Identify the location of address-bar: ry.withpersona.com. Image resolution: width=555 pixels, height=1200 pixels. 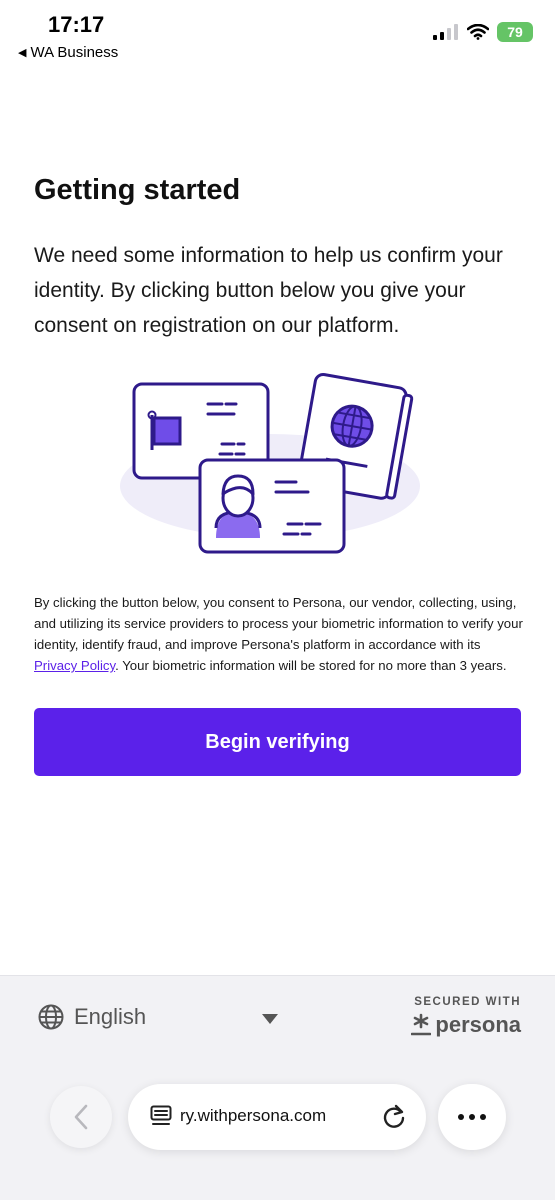
(277, 1117).